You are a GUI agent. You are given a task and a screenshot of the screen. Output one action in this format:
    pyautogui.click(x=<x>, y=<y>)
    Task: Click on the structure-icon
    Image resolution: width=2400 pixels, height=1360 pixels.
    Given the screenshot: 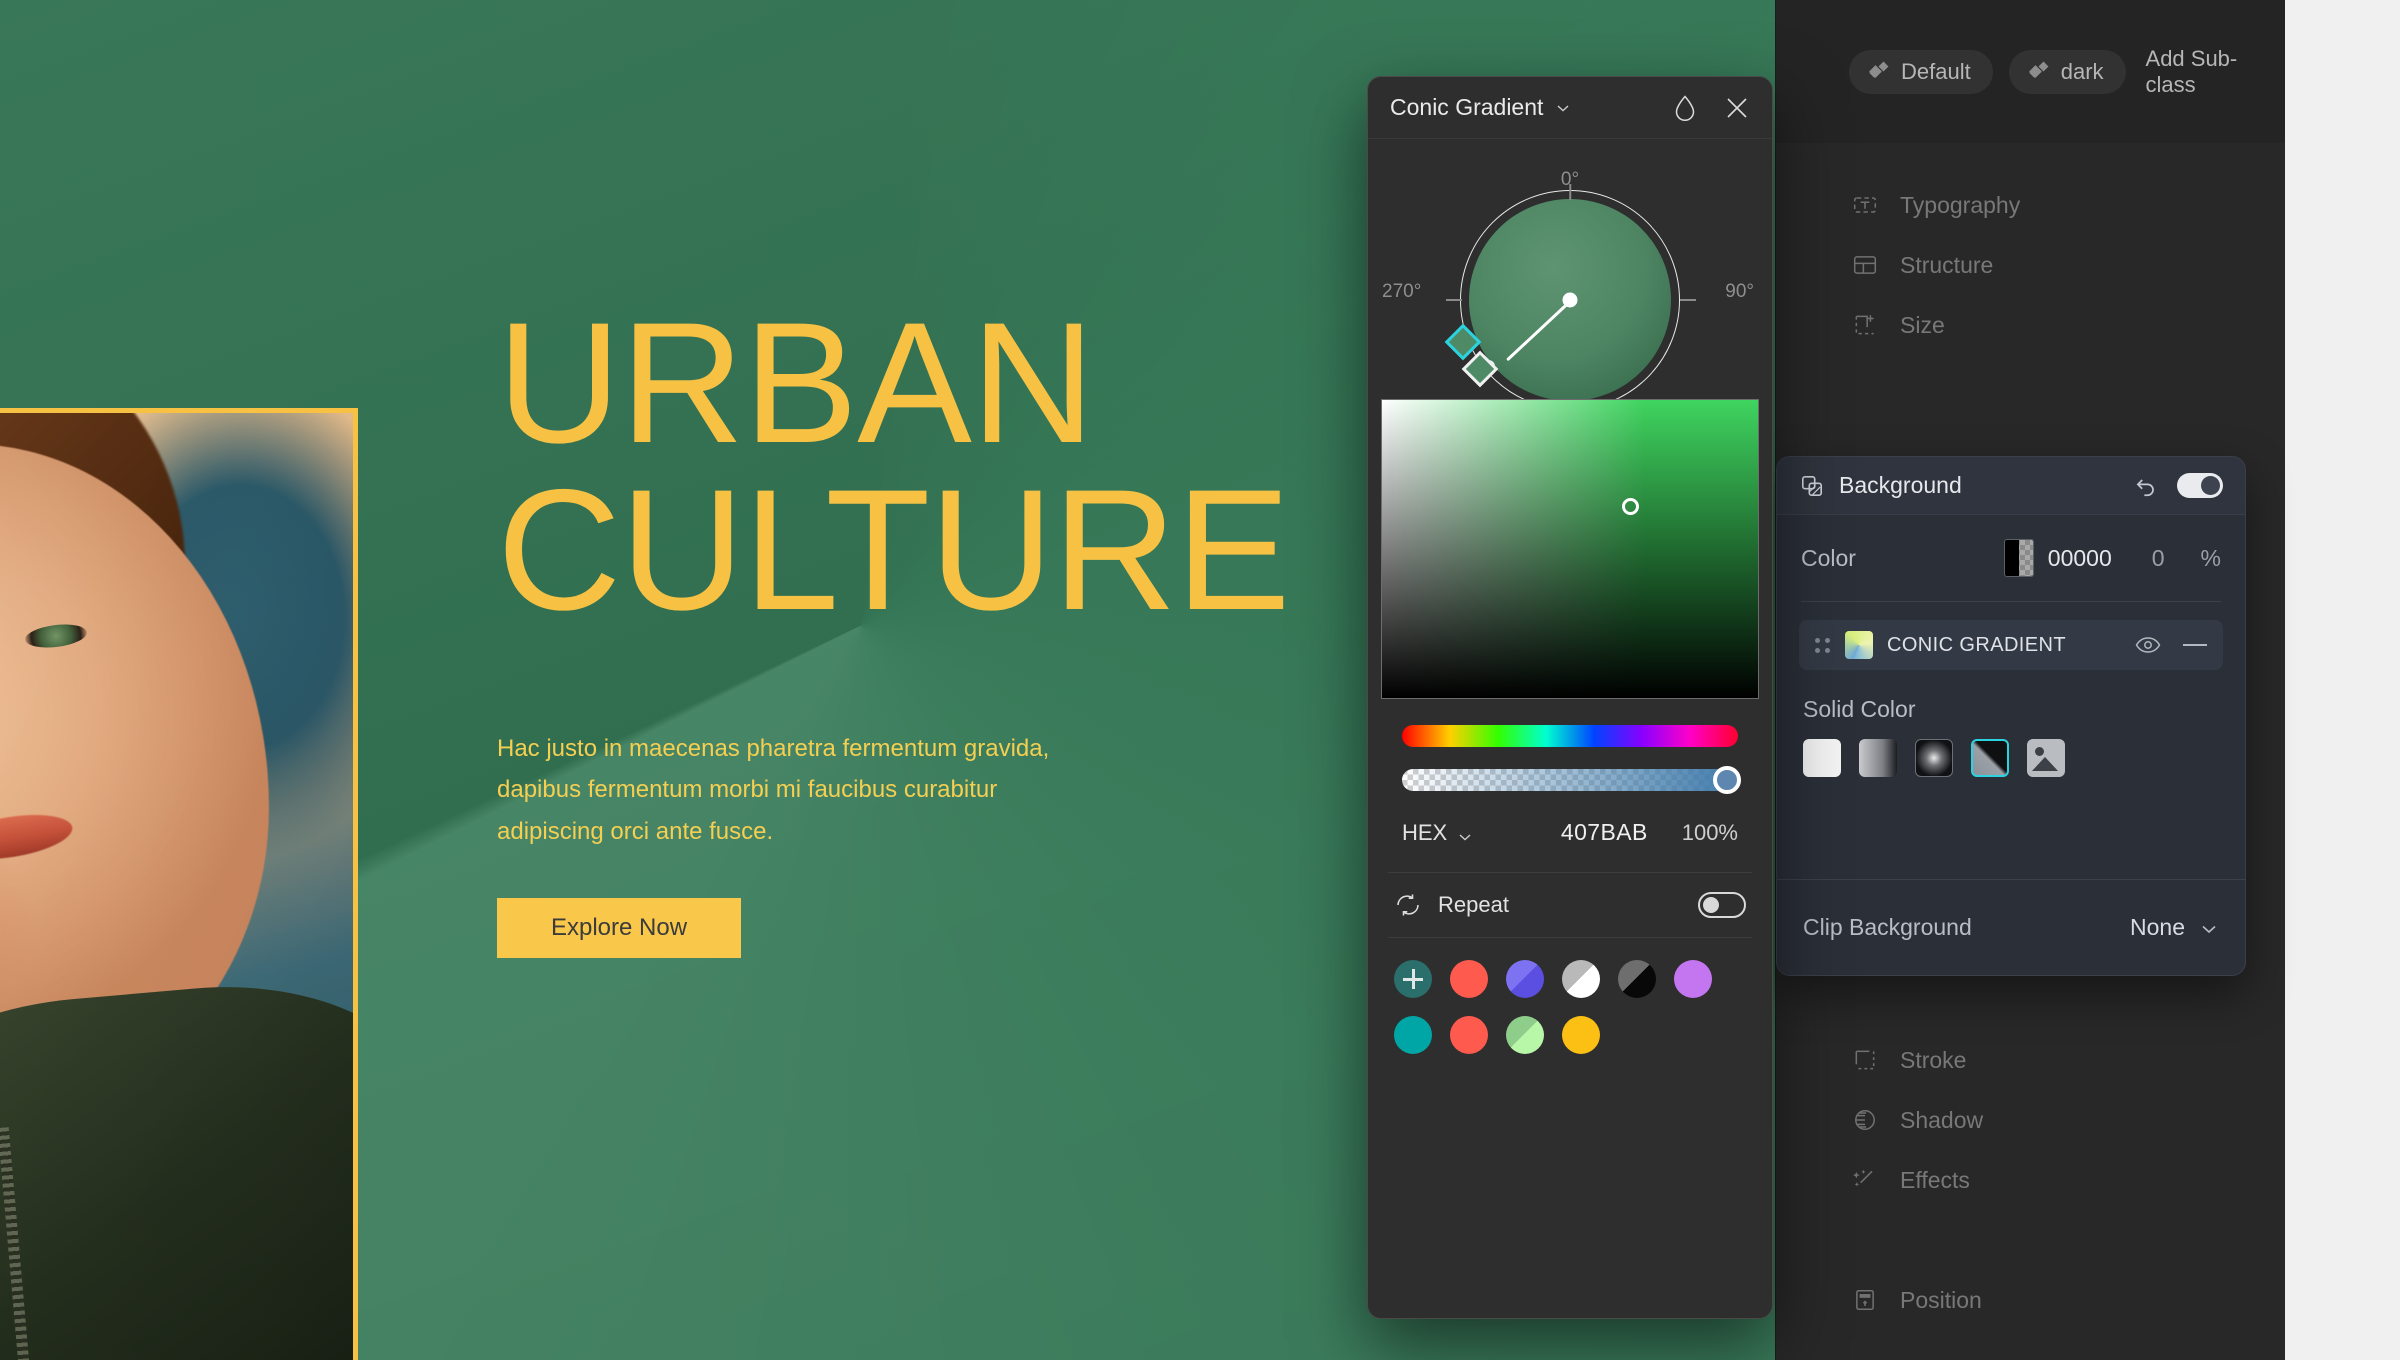 What is the action you would take?
    pyautogui.click(x=1865, y=265)
    